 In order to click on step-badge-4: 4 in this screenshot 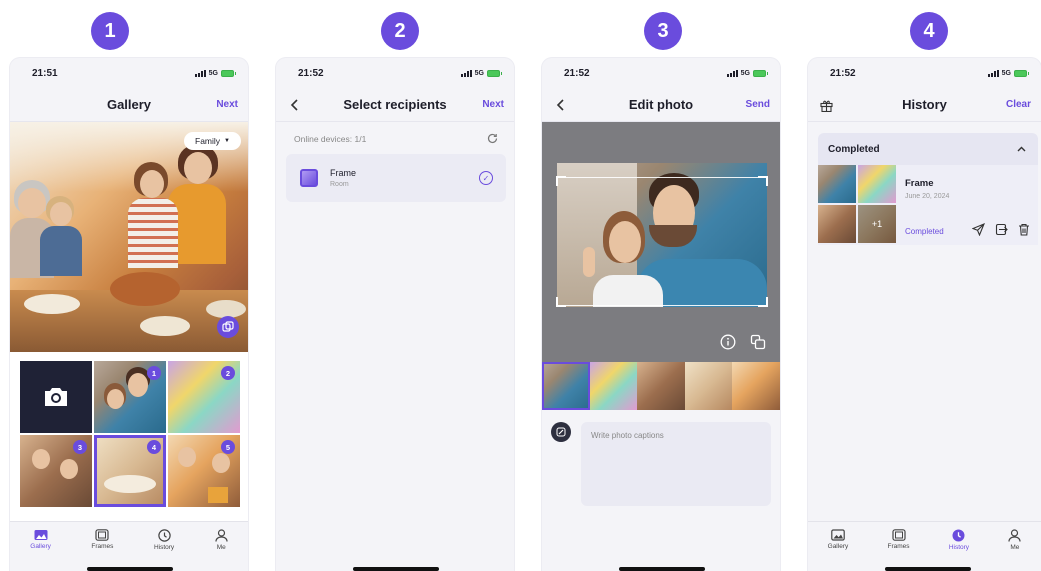, I will do `click(929, 31)`.